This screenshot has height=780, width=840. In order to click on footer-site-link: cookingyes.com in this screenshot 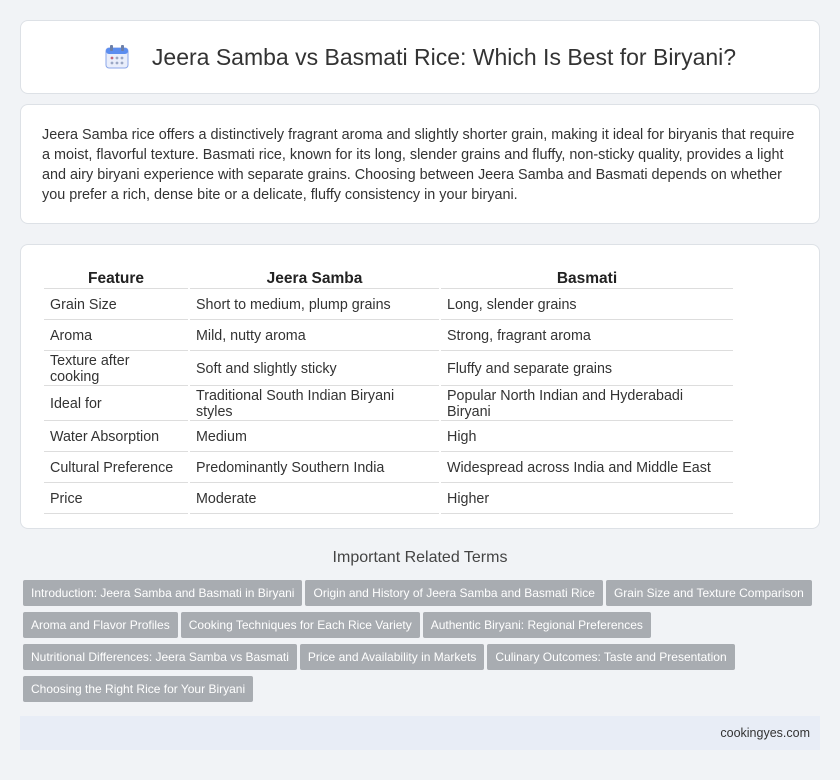, I will do `click(765, 733)`.